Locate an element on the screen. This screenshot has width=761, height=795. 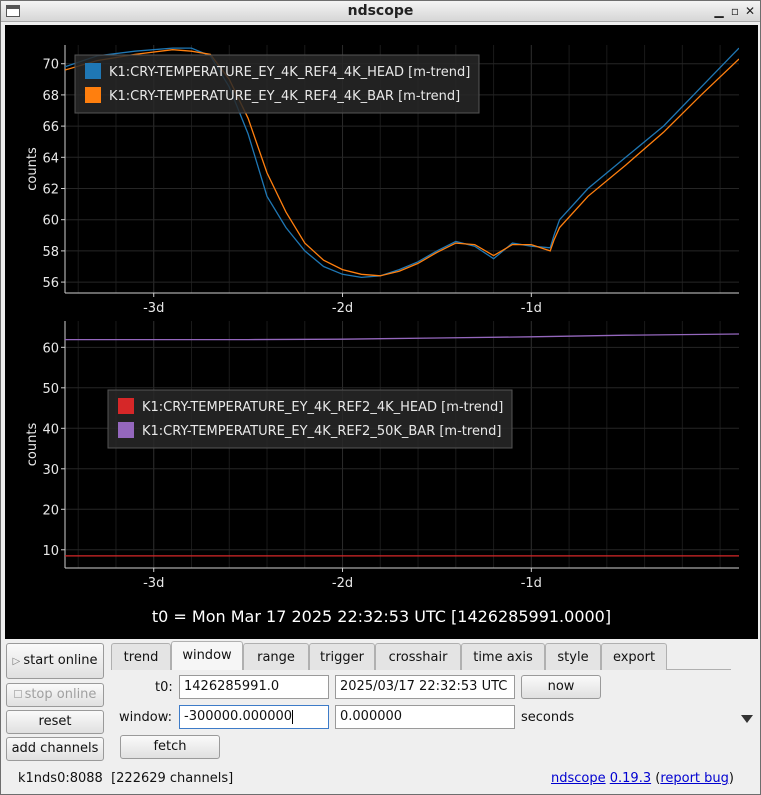
fetch-button: fetch is located at coordinates (170, 747).